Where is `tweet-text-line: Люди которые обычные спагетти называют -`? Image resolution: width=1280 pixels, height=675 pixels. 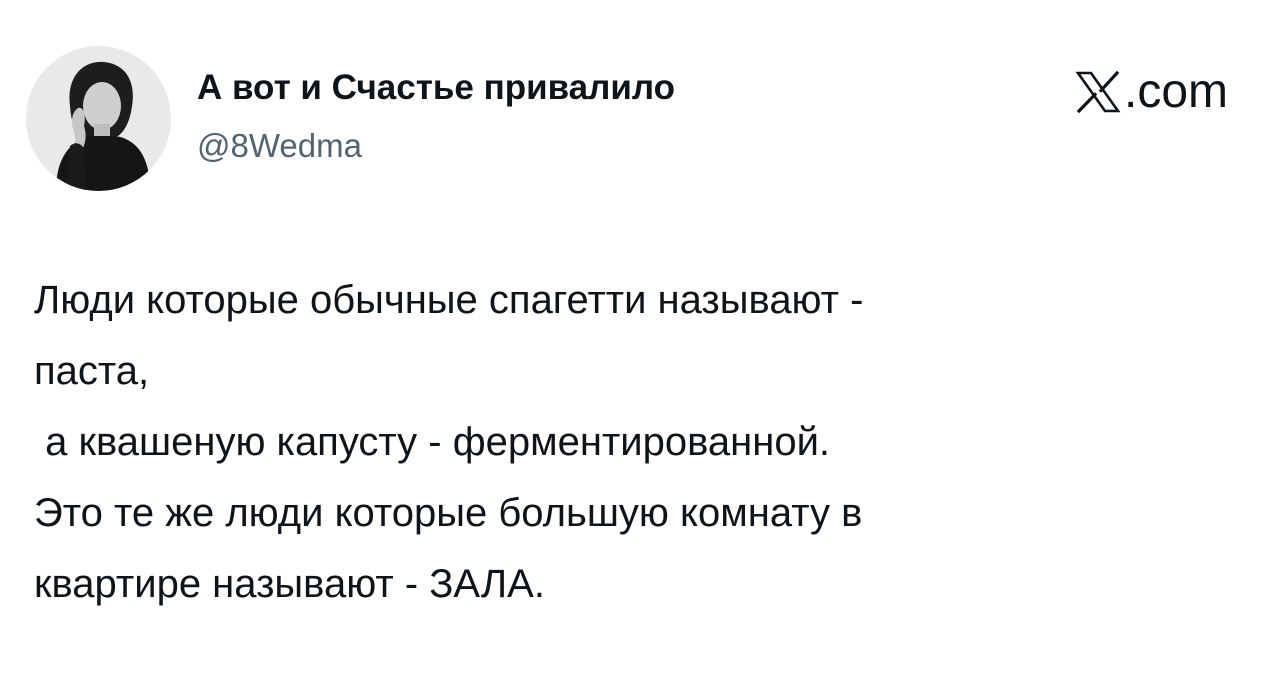 tweet-text-line: Люди которые обычные спагетти называют - is located at coordinates (449, 300).